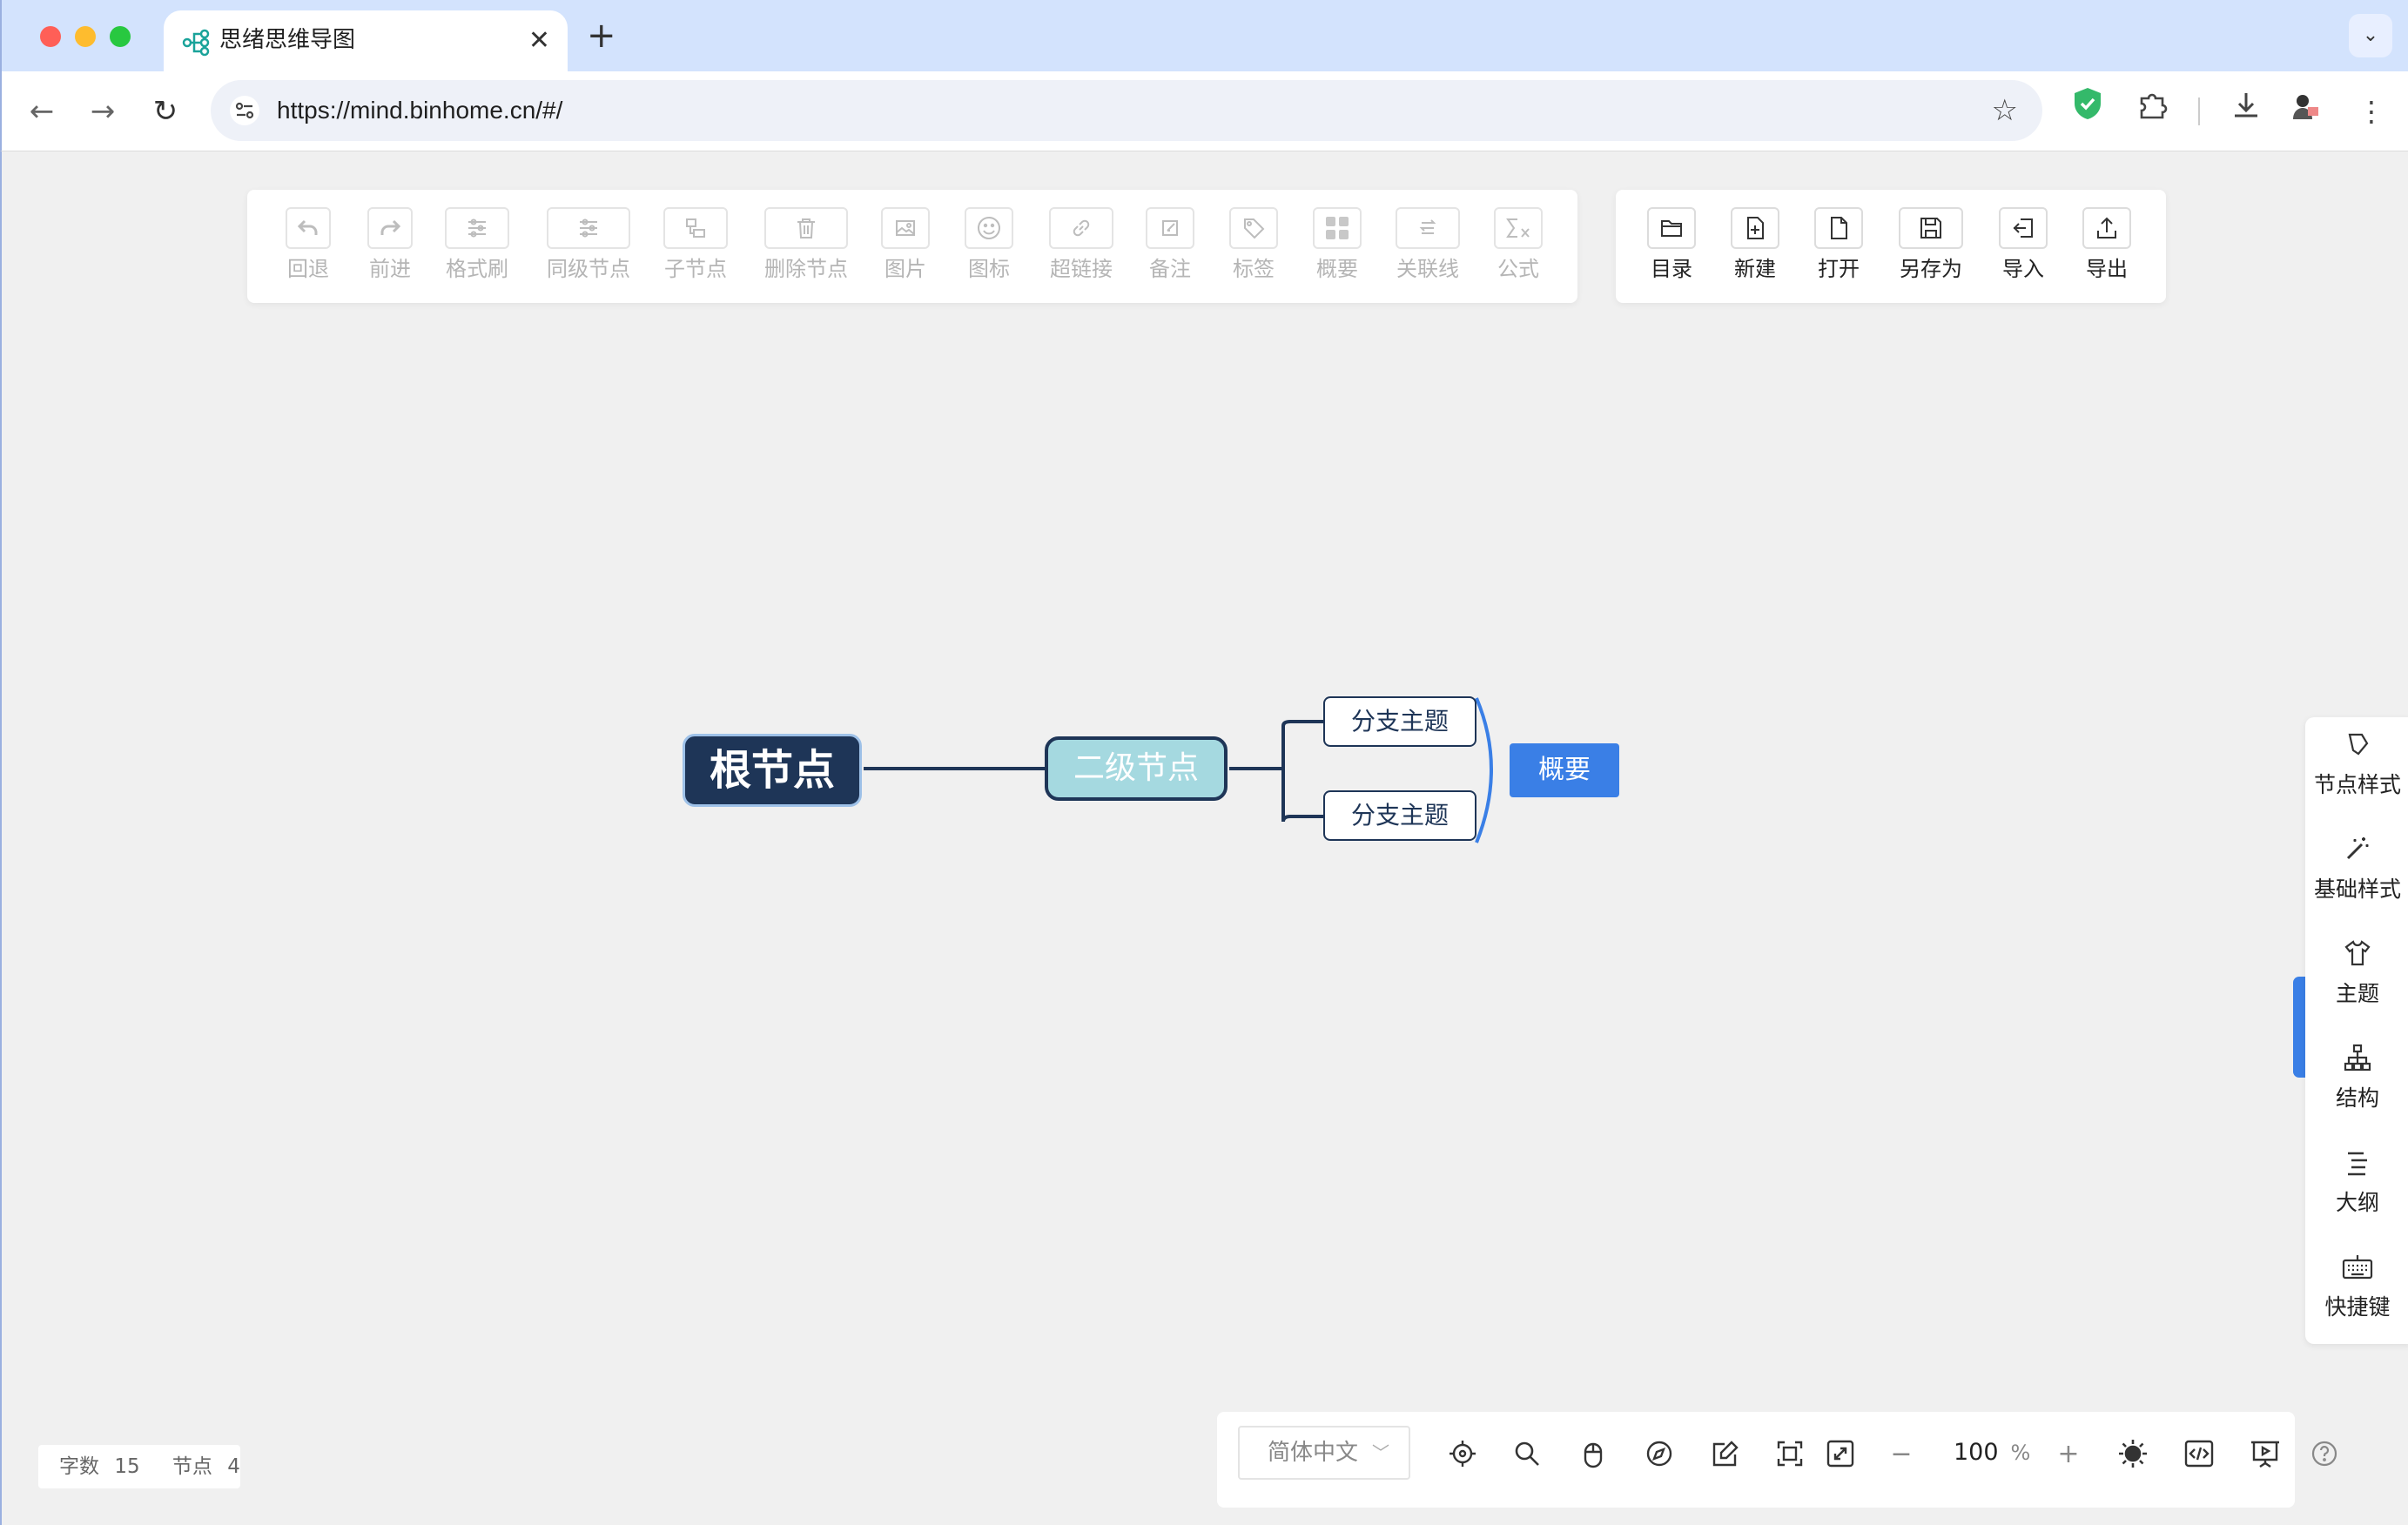 The image size is (2408, 1525). I want to click on association-label: 关联线, so click(1427, 269).